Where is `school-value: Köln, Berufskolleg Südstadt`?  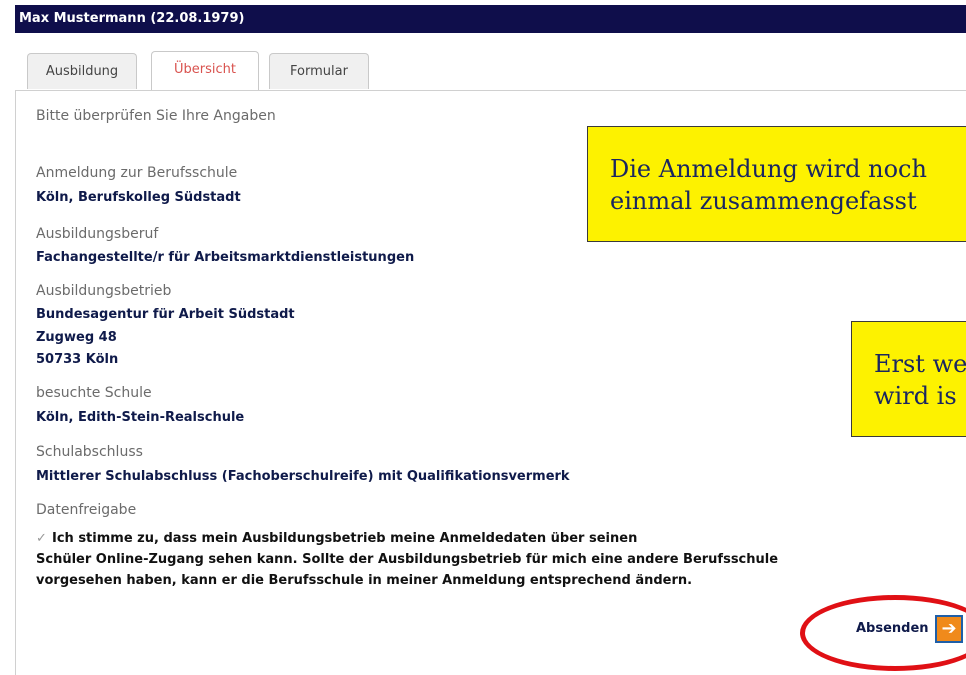
school-value: Köln, Berufskolleg Südstadt is located at coordinates (138, 197).